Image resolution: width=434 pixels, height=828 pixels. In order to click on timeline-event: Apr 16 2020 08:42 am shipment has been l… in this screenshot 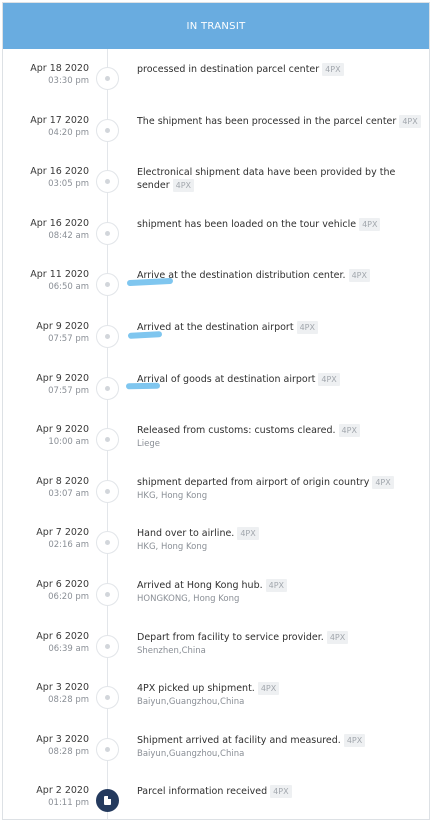, I will do `click(216, 243)`.